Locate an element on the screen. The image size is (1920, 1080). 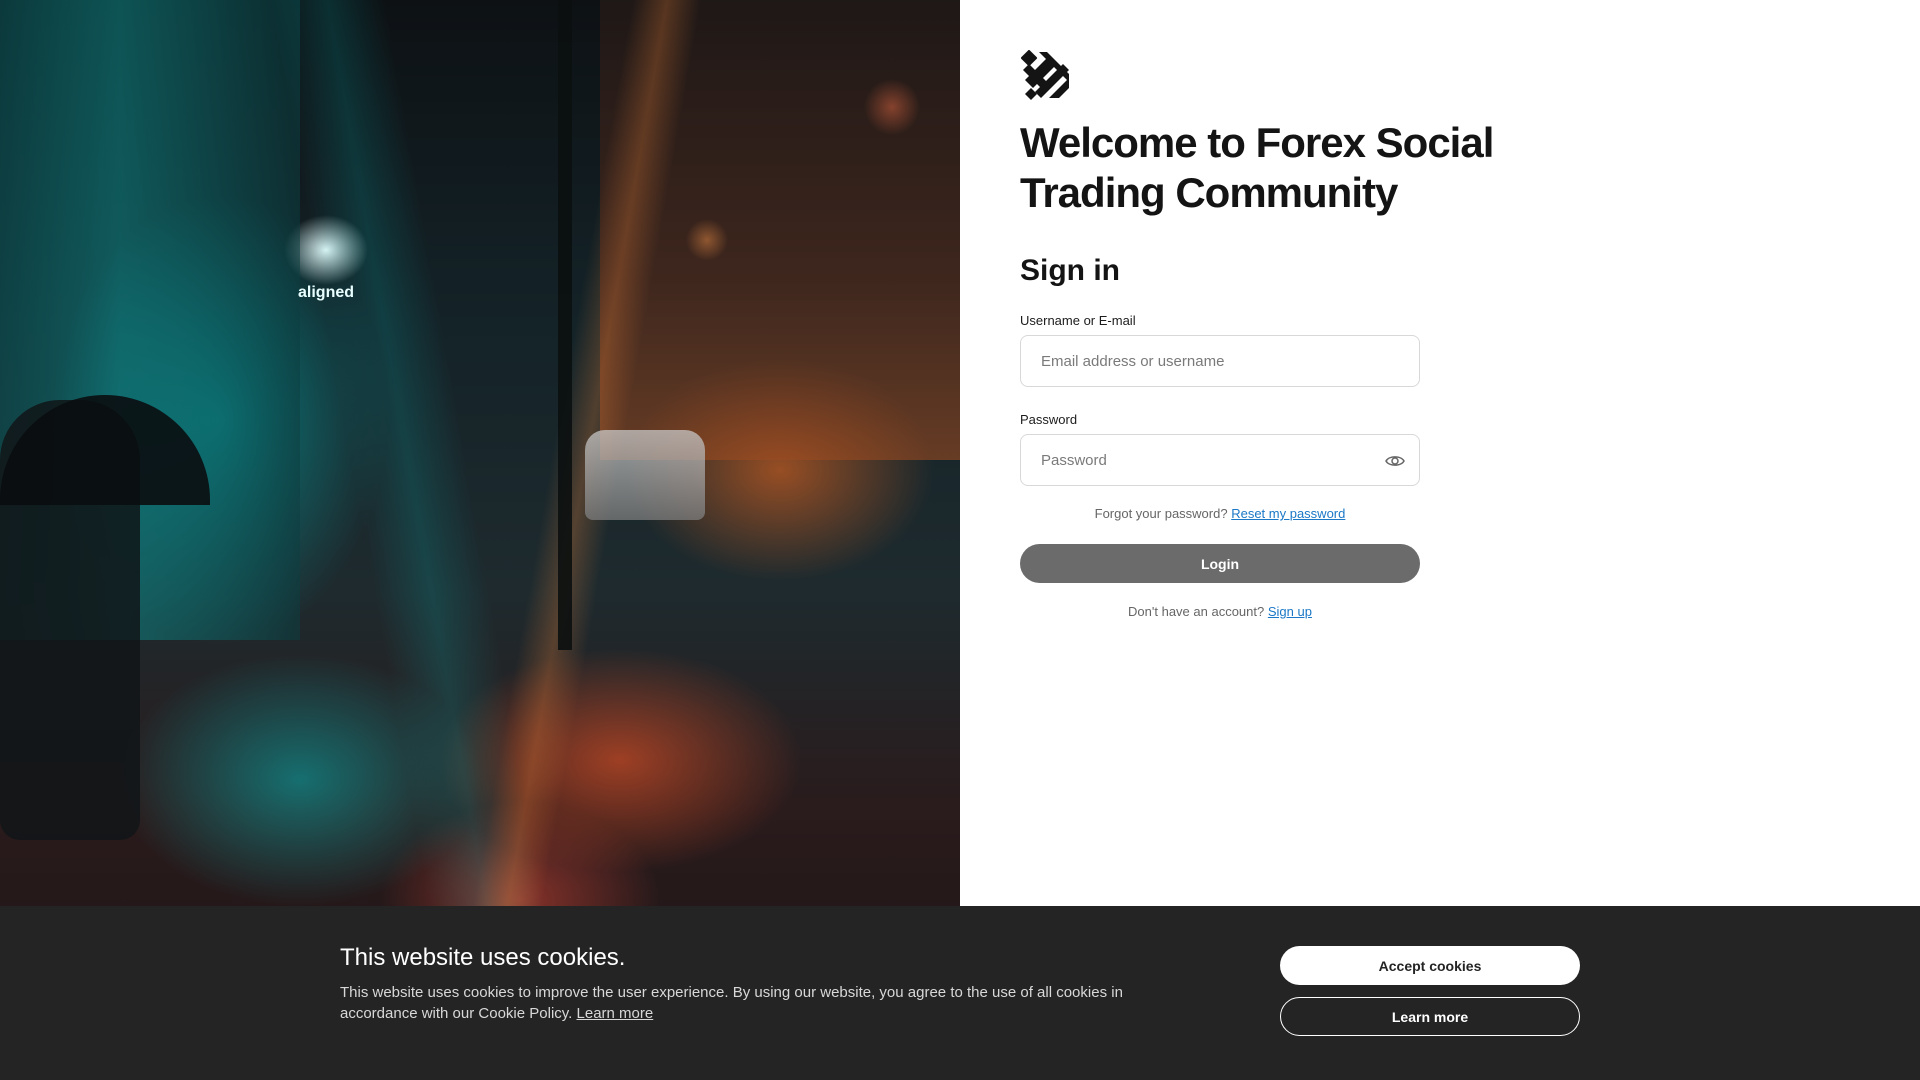
sign-up-link: Sign up is located at coordinates (1290, 611).